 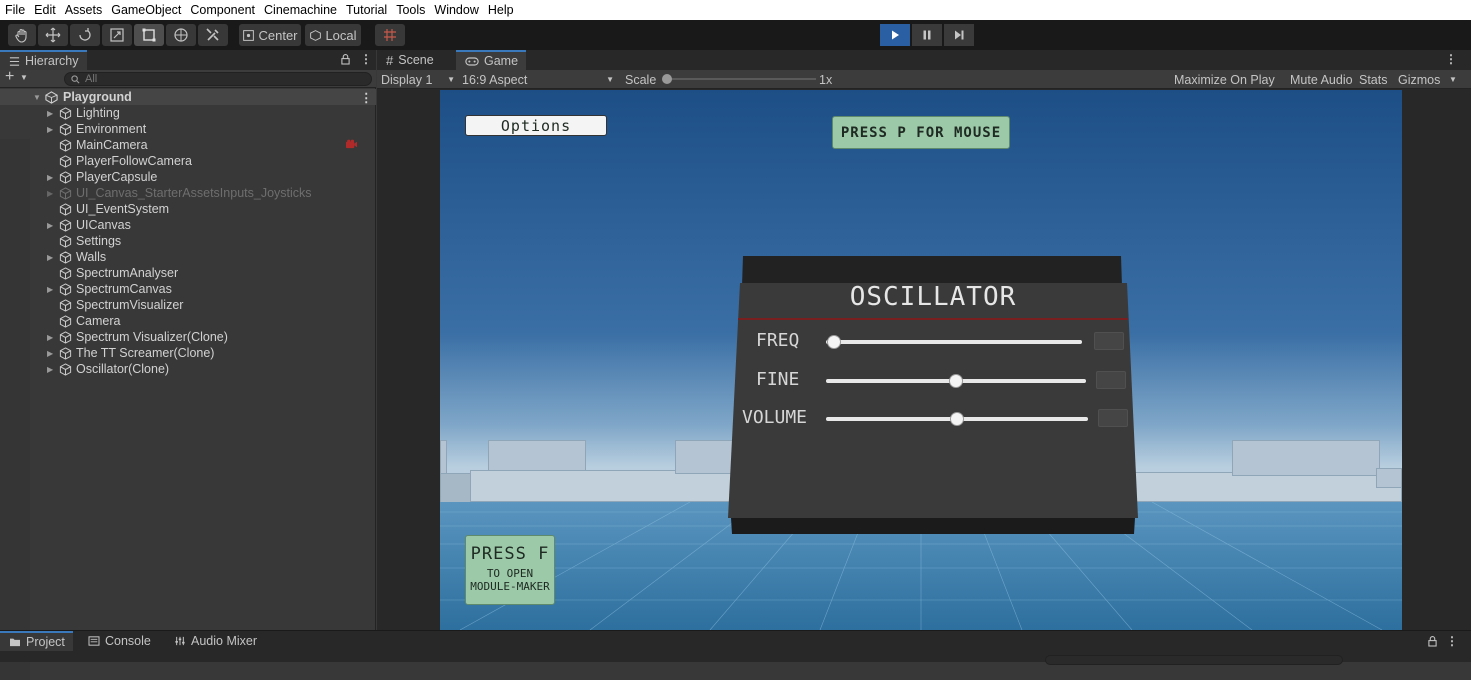 I want to click on hierarchy-item: ▶ Spectrum Visualizer(Clone), so click(x=188, y=337).